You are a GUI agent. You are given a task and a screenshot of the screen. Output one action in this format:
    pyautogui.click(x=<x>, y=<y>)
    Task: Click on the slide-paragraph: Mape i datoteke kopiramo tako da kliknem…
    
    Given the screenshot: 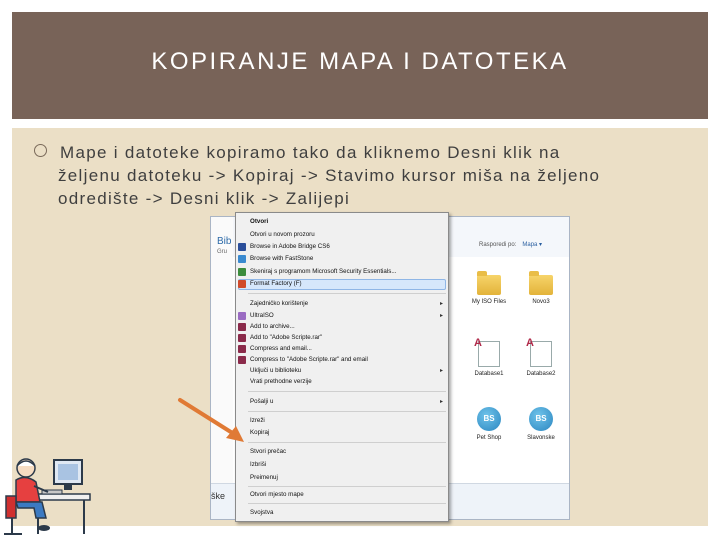 What is the action you would take?
    pyautogui.click(x=378, y=175)
    